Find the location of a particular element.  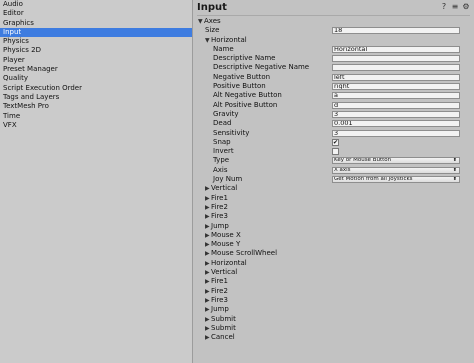

axes-foldout: ▼Axes is located at coordinates (333, 21).